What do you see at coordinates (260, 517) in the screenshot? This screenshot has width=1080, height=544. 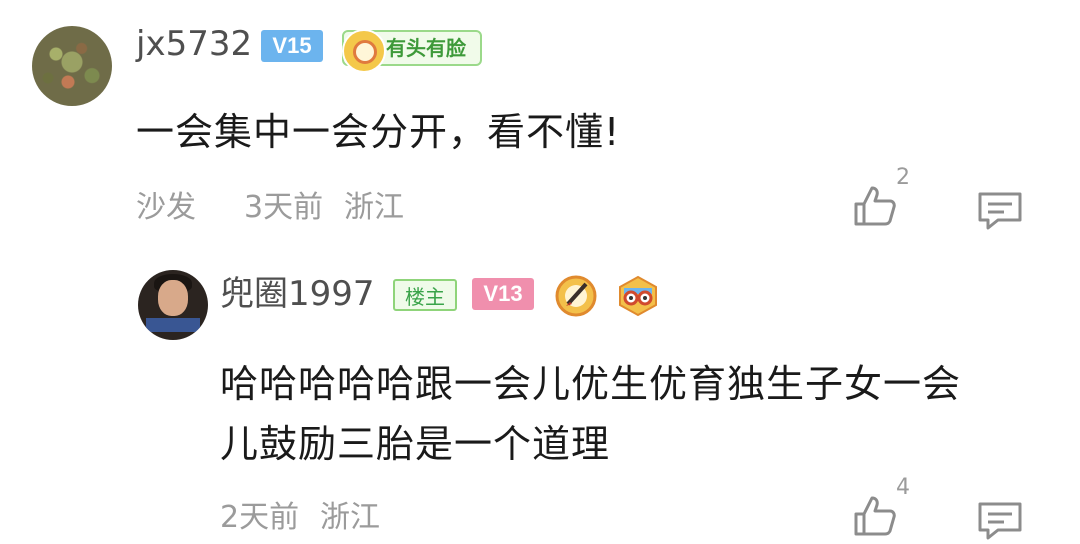 I see `reply-time: 2天前` at bounding box center [260, 517].